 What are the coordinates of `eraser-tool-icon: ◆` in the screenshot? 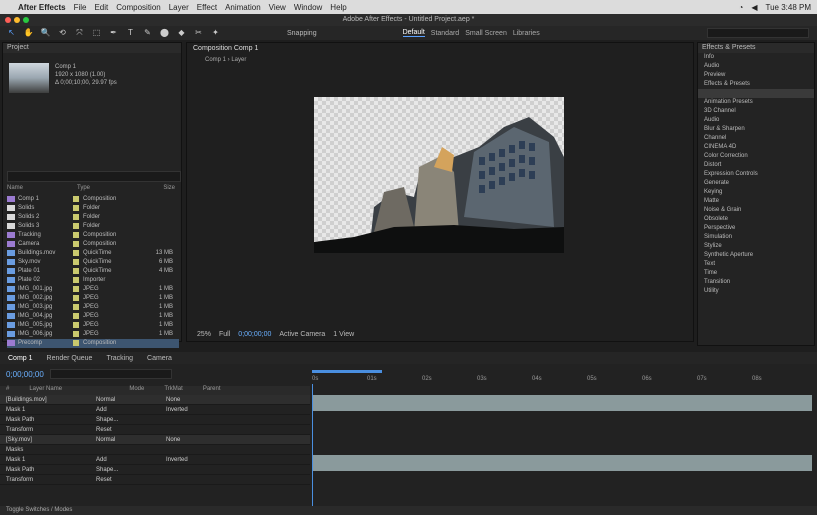 It's located at (181, 33).